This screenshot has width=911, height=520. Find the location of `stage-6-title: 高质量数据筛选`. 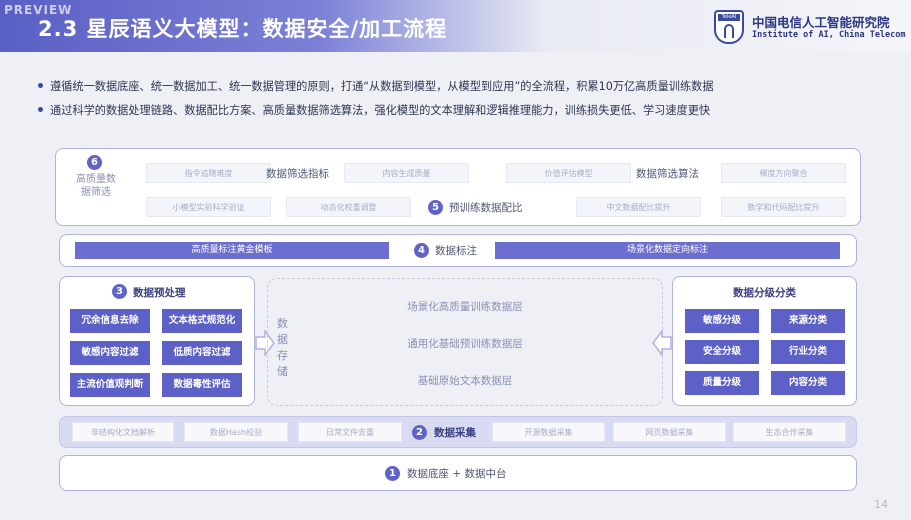

stage-6-title: 高质量数据筛选 is located at coordinates (96, 186).